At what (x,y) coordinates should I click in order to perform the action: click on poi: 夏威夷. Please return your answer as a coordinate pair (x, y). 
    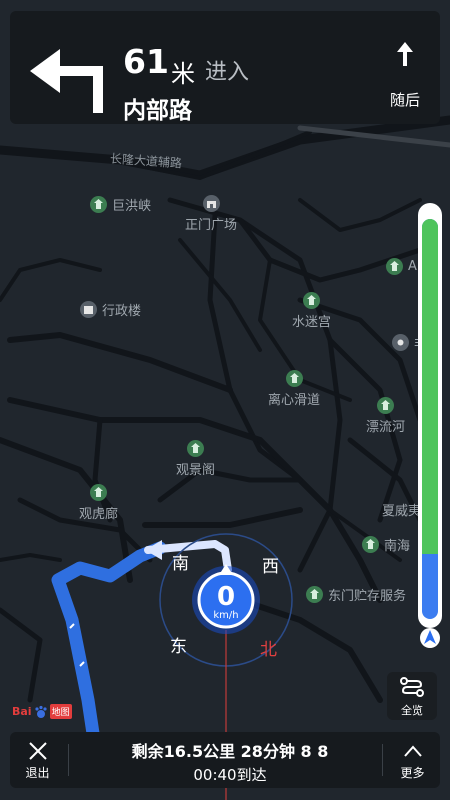
    Looking at the image, I should click on (401, 509).